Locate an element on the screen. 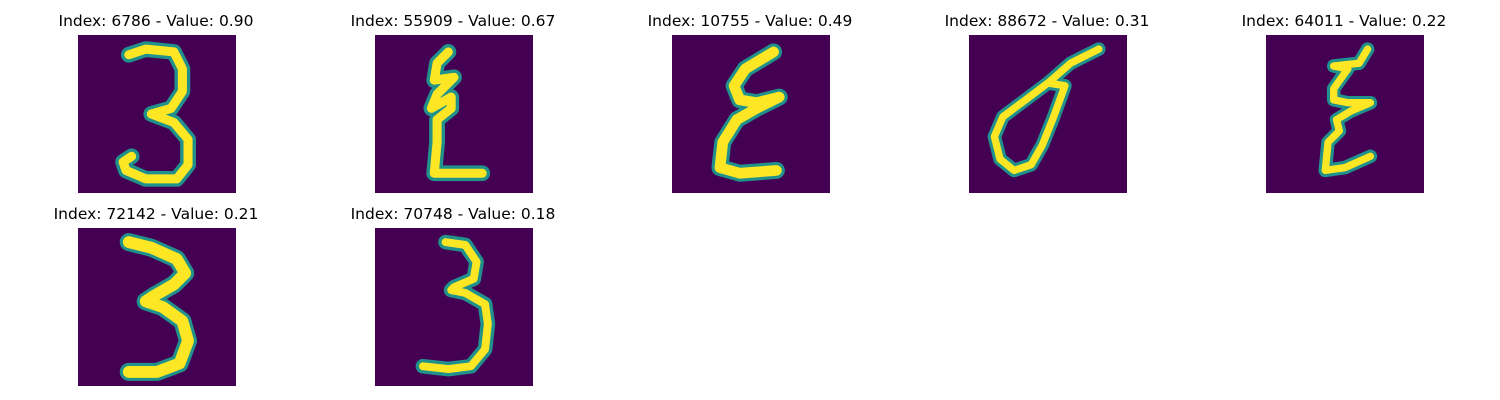  panel-title: Index: 88672 - Value: 0.31 is located at coordinates (1047, 21).